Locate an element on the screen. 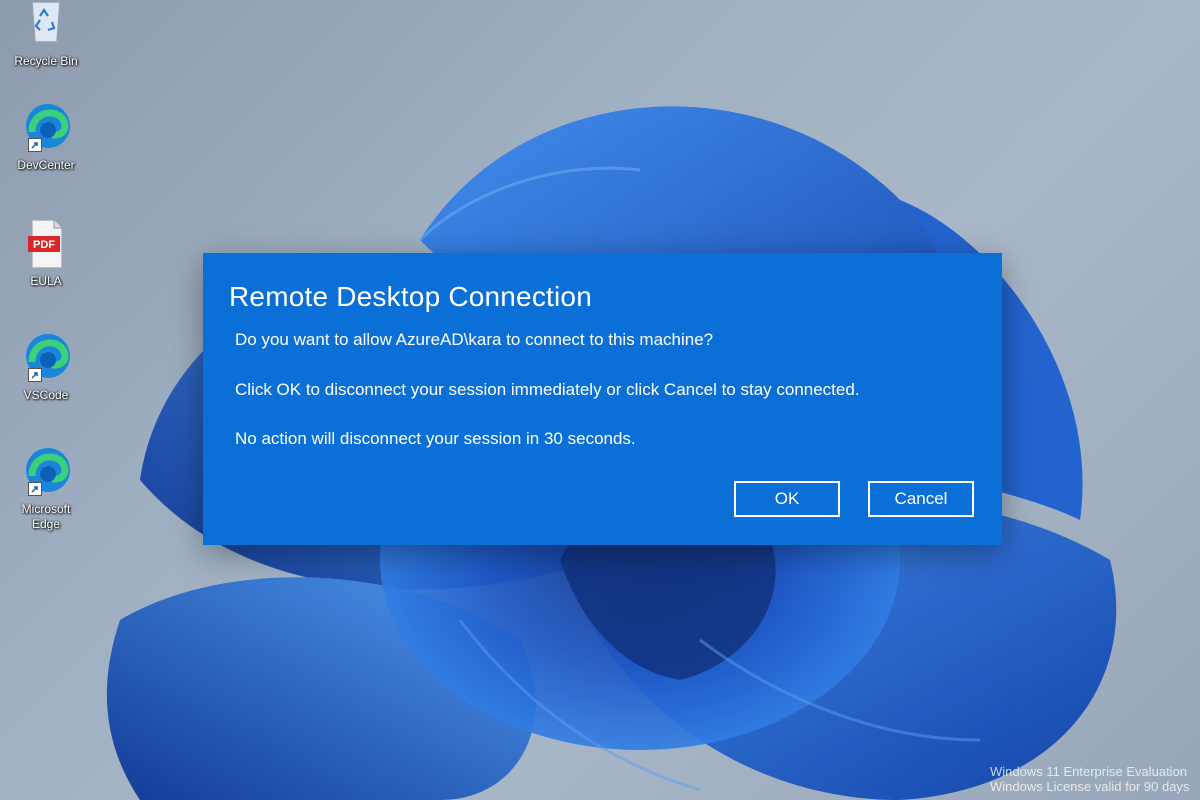 Image resolution: width=1200 pixels, height=800 pixels. desktop-icon-label: EULA is located at coordinates (46, 281).